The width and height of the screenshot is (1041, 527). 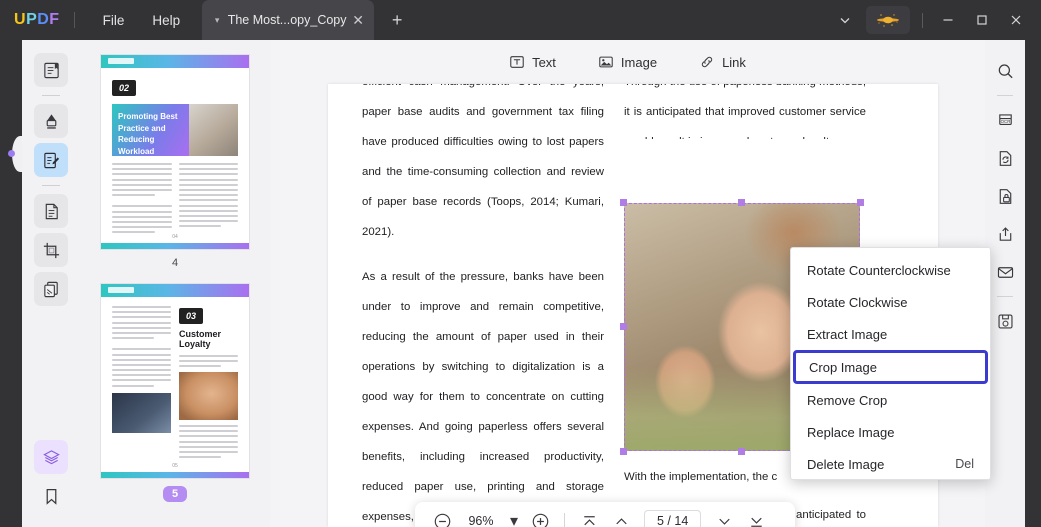 What do you see at coordinates (621, 516) in the screenshot?
I see `previous-page-button` at bounding box center [621, 516].